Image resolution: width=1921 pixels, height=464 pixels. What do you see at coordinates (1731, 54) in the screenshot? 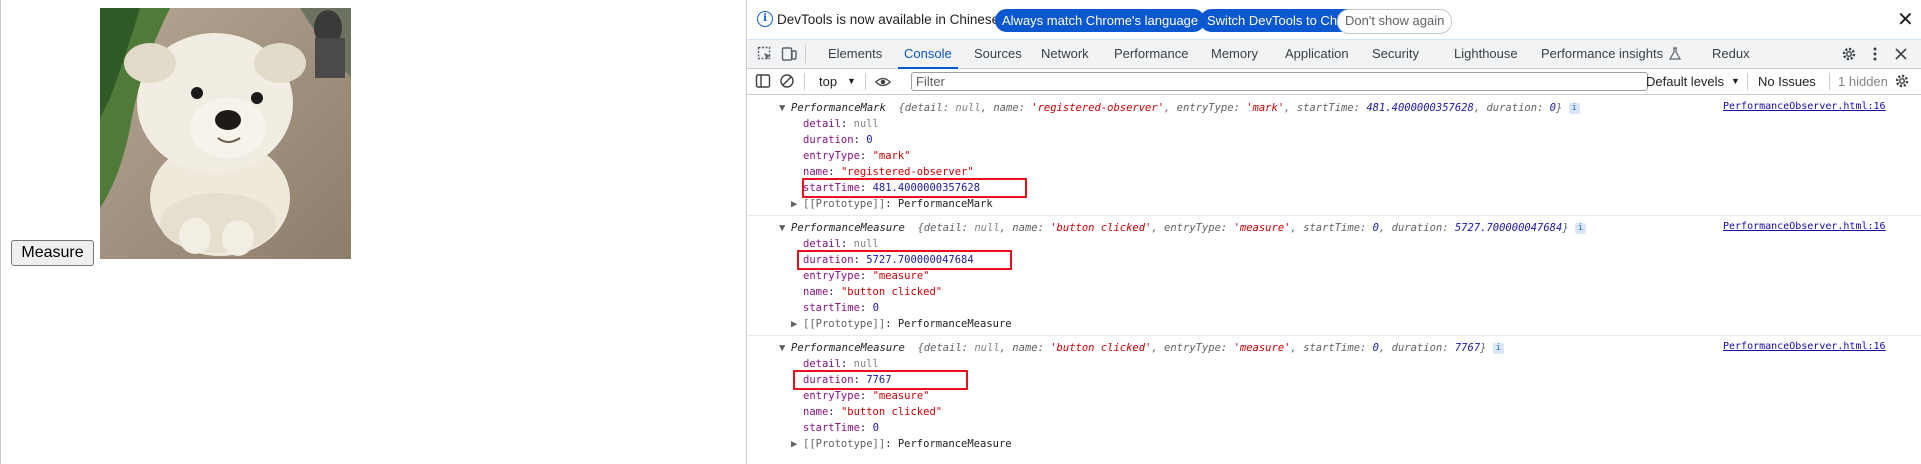
I see `tab-redux: Redux` at bounding box center [1731, 54].